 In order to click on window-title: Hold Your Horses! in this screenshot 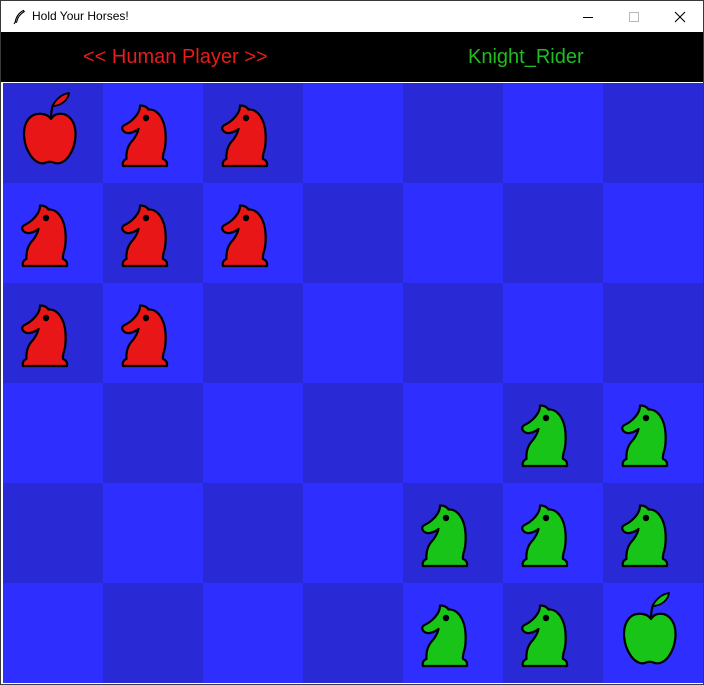, I will do `click(80, 16)`.